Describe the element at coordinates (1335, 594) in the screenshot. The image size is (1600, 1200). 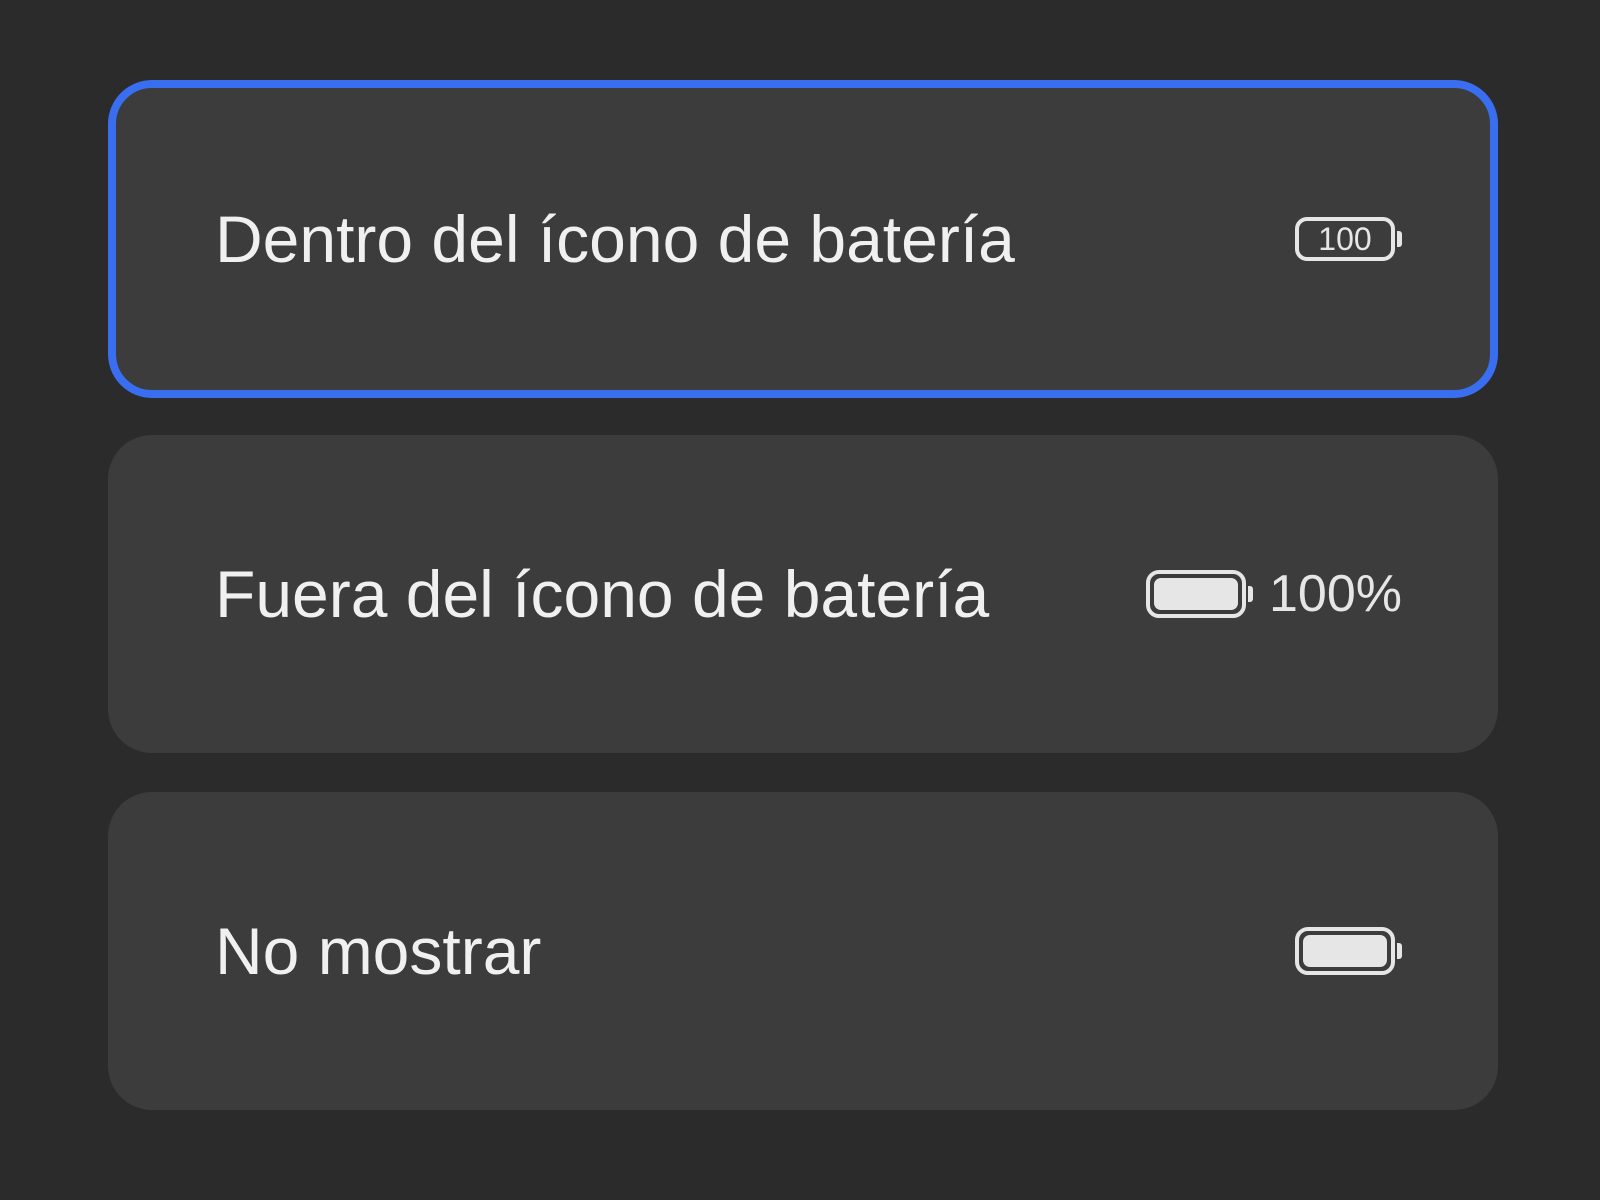
I see `battery-percent-text: 100%` at that location.